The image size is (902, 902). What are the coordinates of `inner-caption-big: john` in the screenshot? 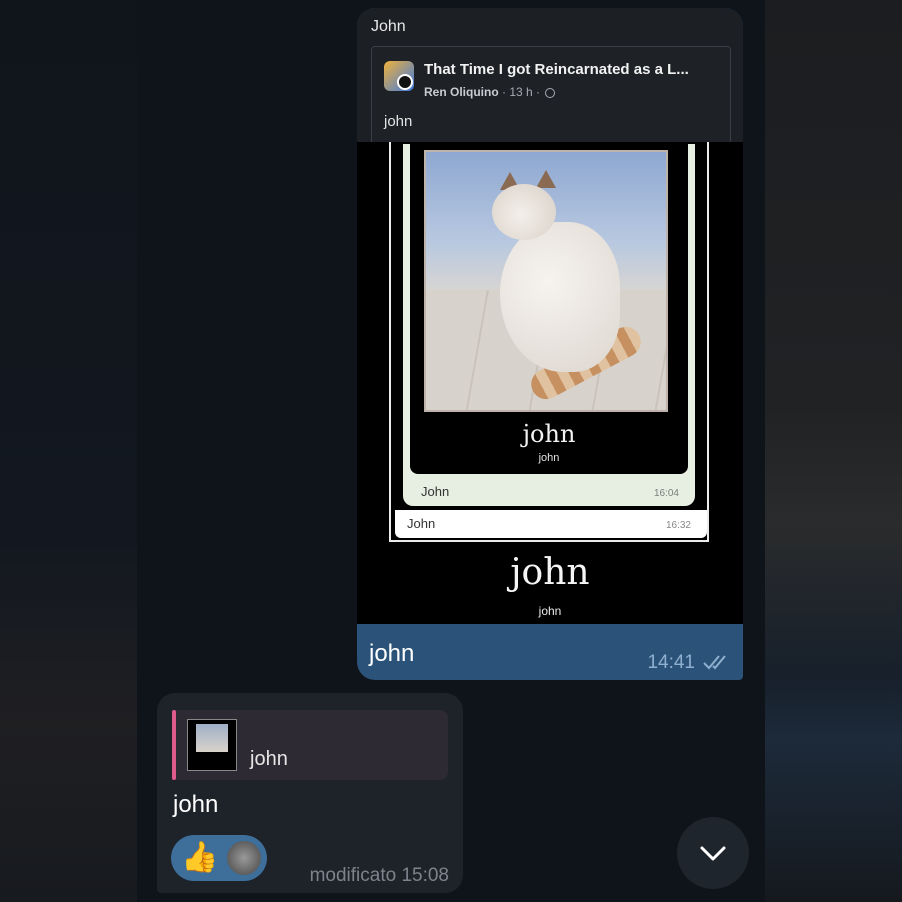 It's located at (549, 434).